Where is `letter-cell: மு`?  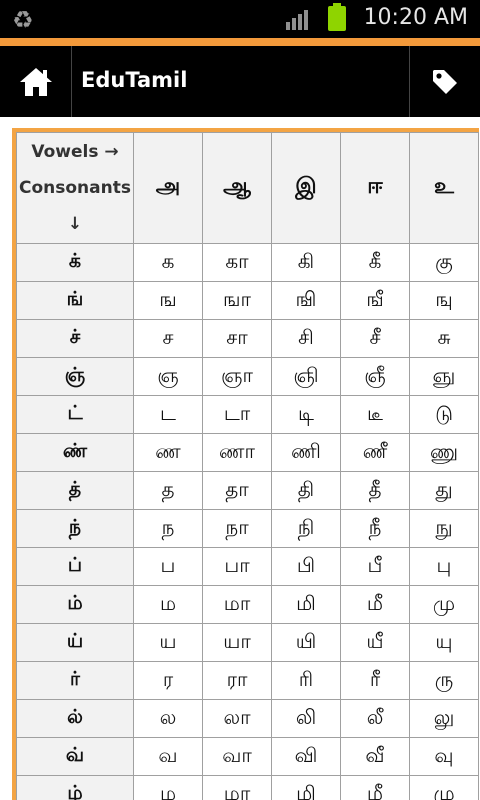
letter-cell: மு is located at coordinates (444, 604).